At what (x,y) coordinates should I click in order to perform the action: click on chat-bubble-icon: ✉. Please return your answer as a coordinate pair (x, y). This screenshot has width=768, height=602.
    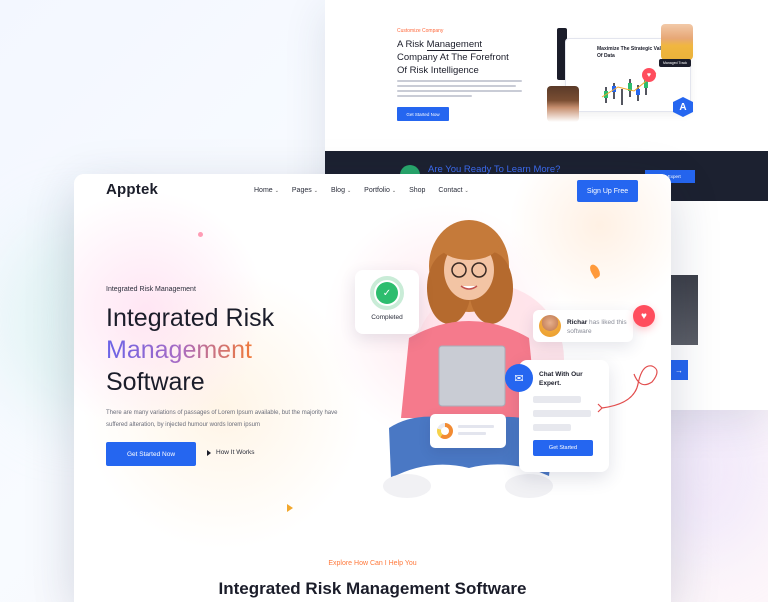
    Looking at the image, I should click on (519, 378).